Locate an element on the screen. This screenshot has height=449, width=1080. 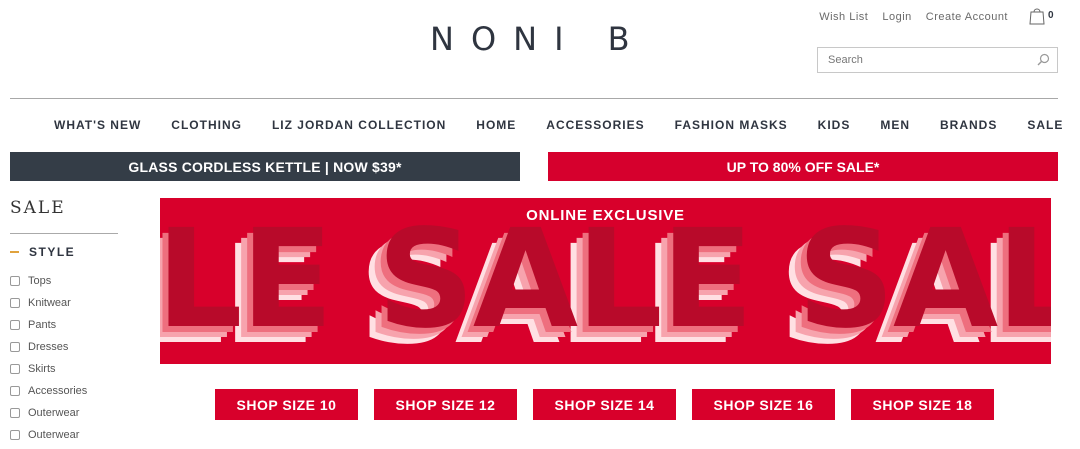
filter-knitwear: Knitwear is located at coordinates (48, 303).